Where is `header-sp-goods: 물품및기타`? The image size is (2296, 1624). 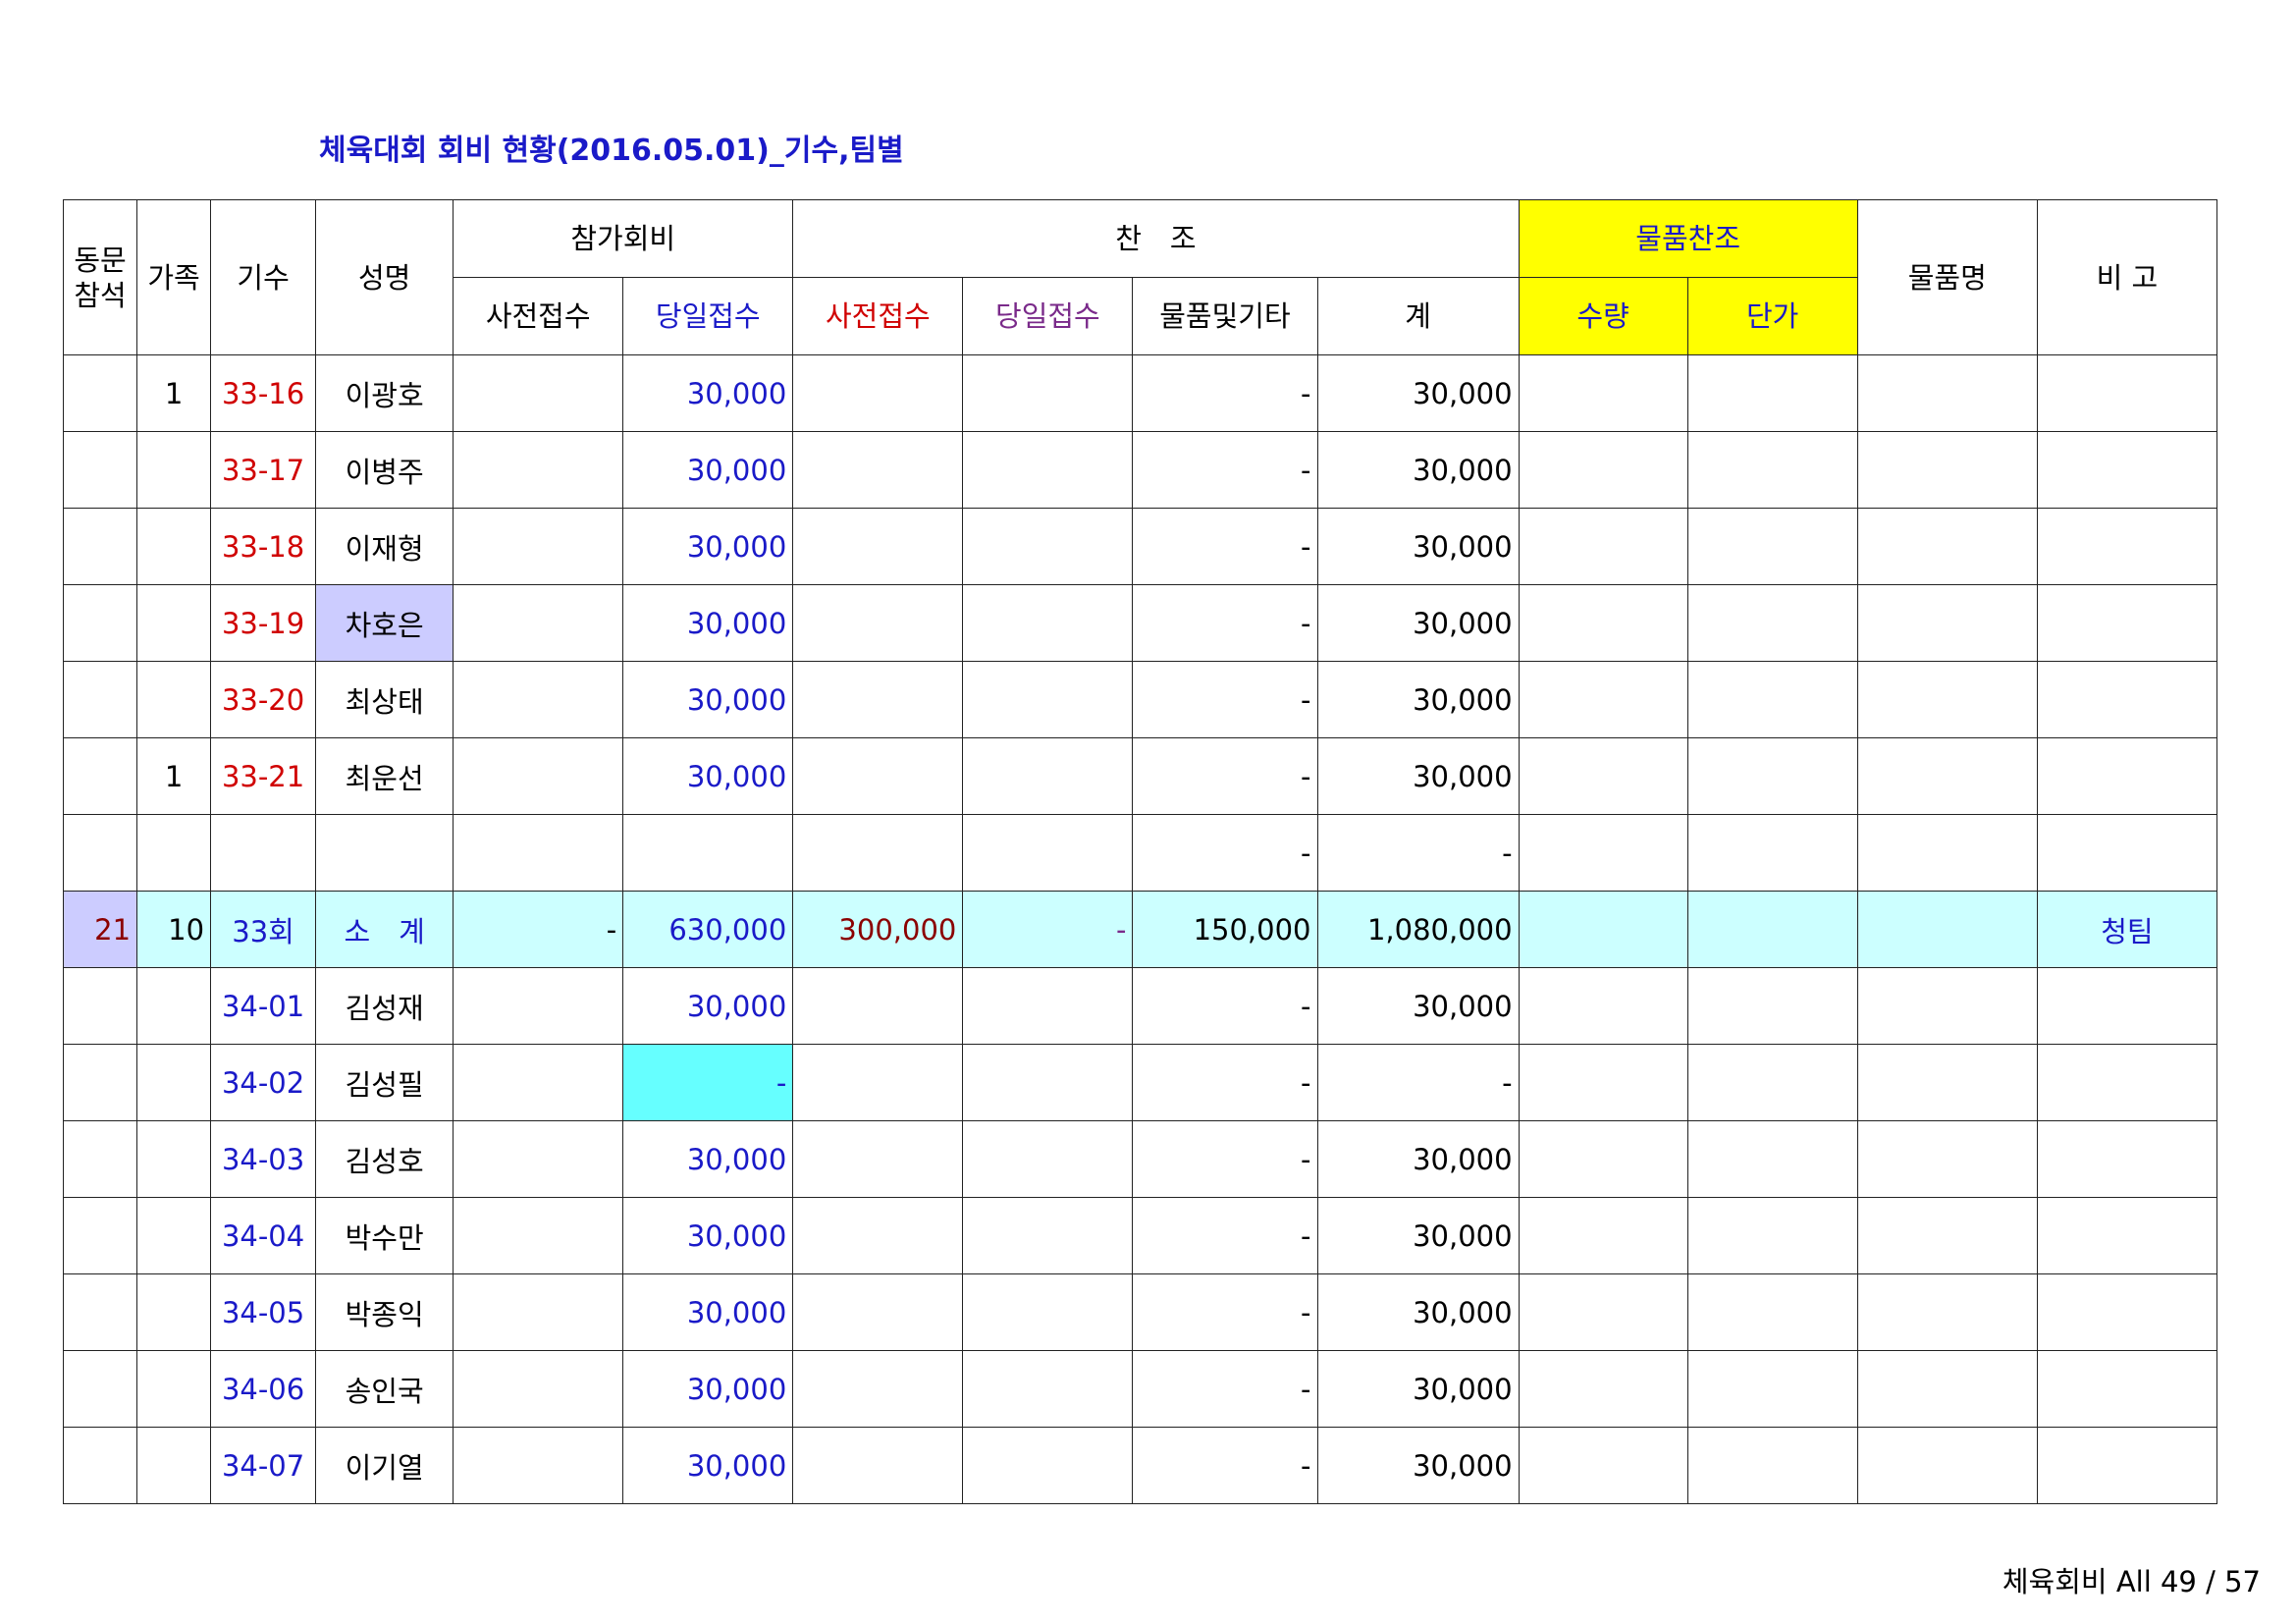 header-sp-goods: 물품및기타 is located at coordinates (1225, 316).